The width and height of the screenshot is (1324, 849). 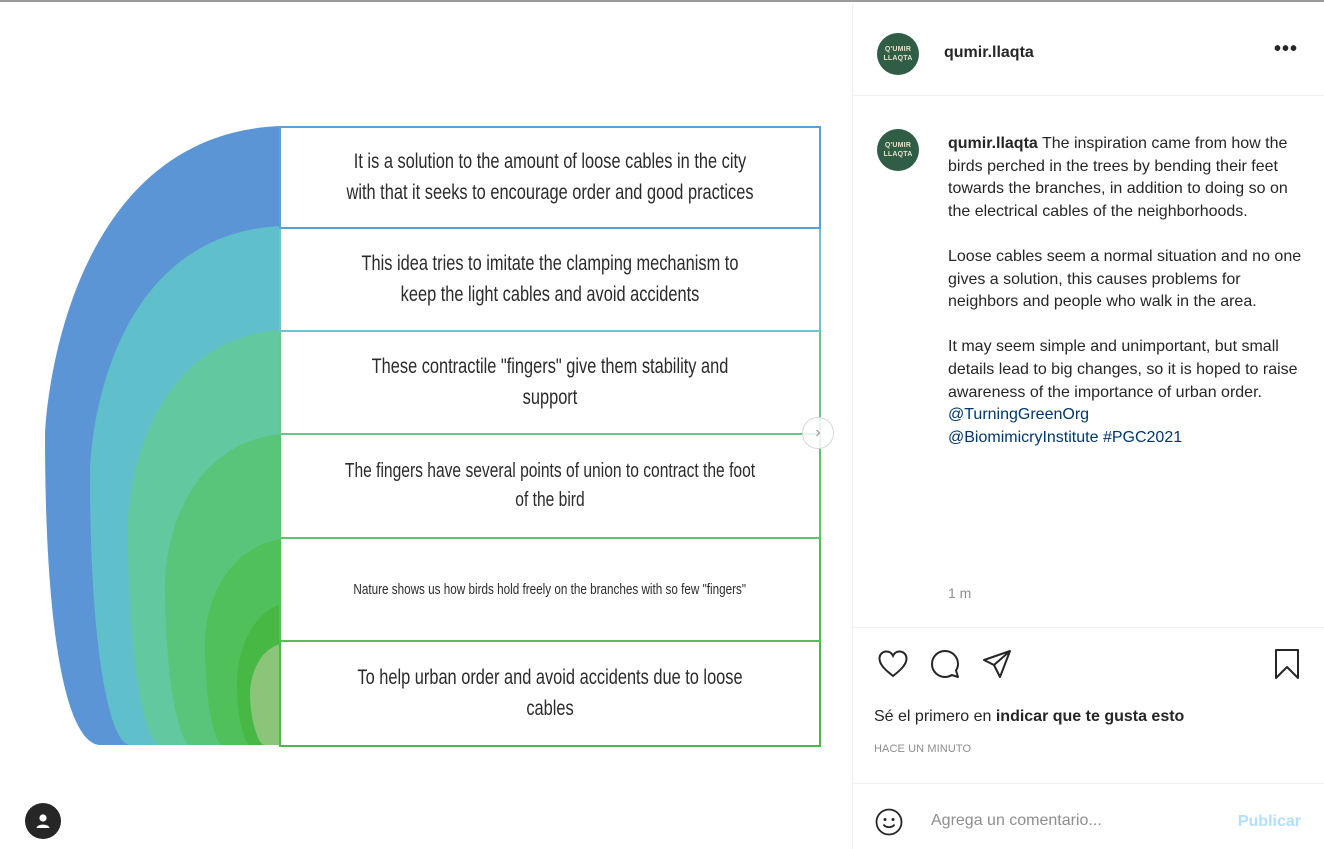 I want to click on action-icons-row, so click(x=1090, y=664).